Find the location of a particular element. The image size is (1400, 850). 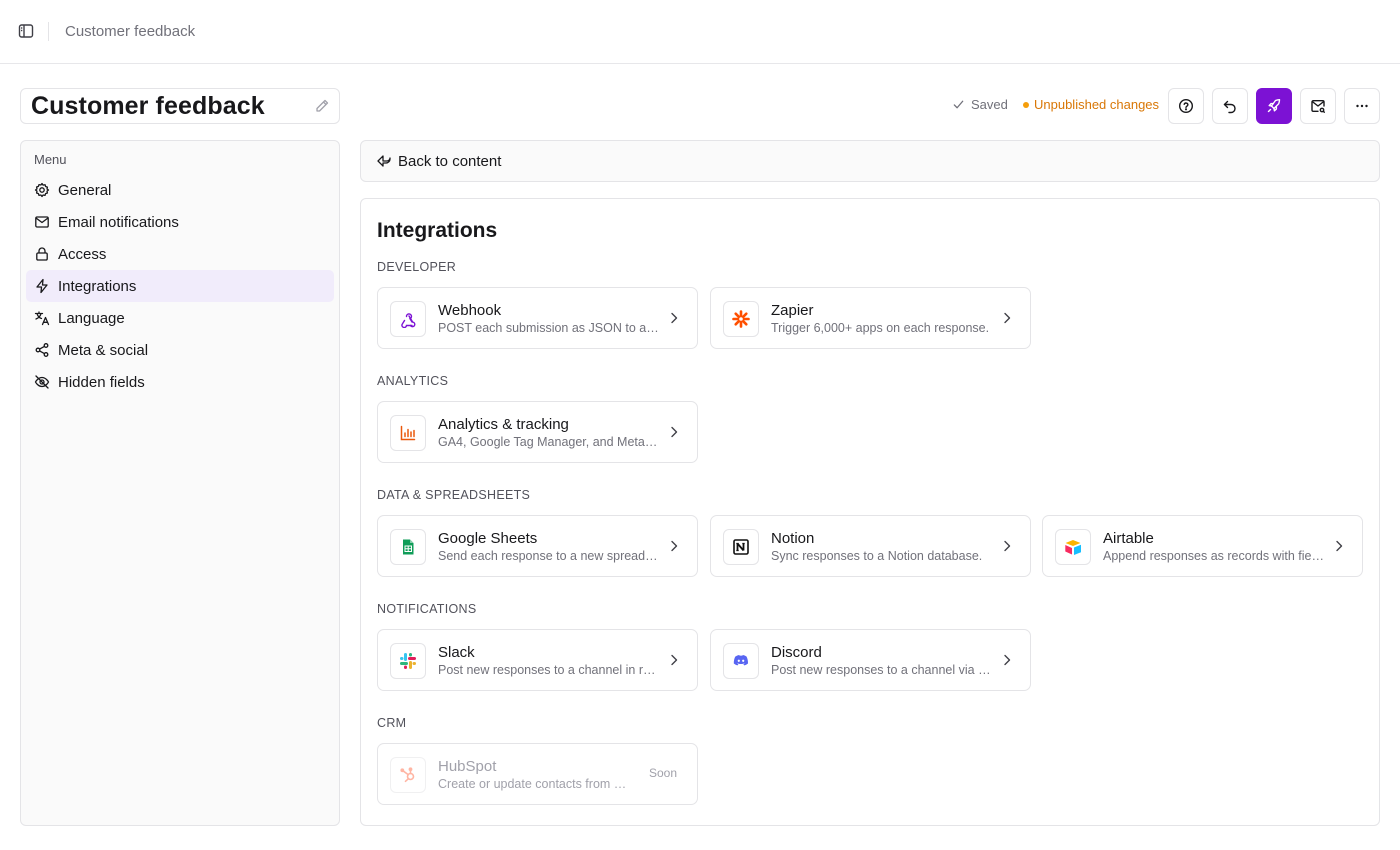

integration-description: GA4, Google Tag Manager, and Meta Pixel. is located at coordinates (549, 442).